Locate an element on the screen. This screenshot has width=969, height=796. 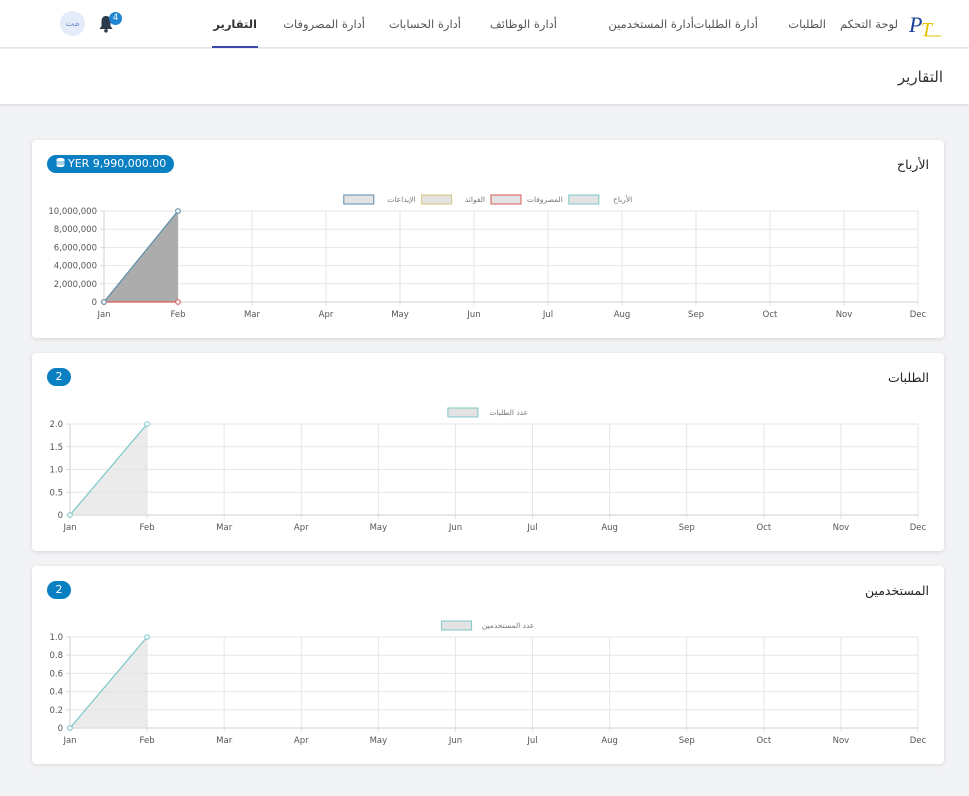
y-tick-label: 0.2 is located at coordinates (56, 711).